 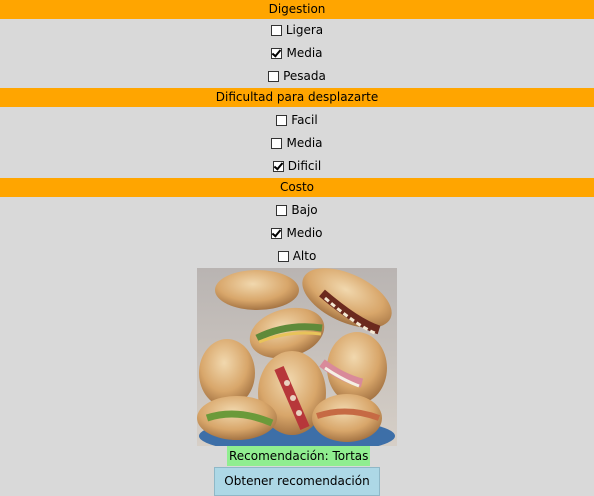 I want to click on option-costo-alto: Alto, so click(x=297, y=256).